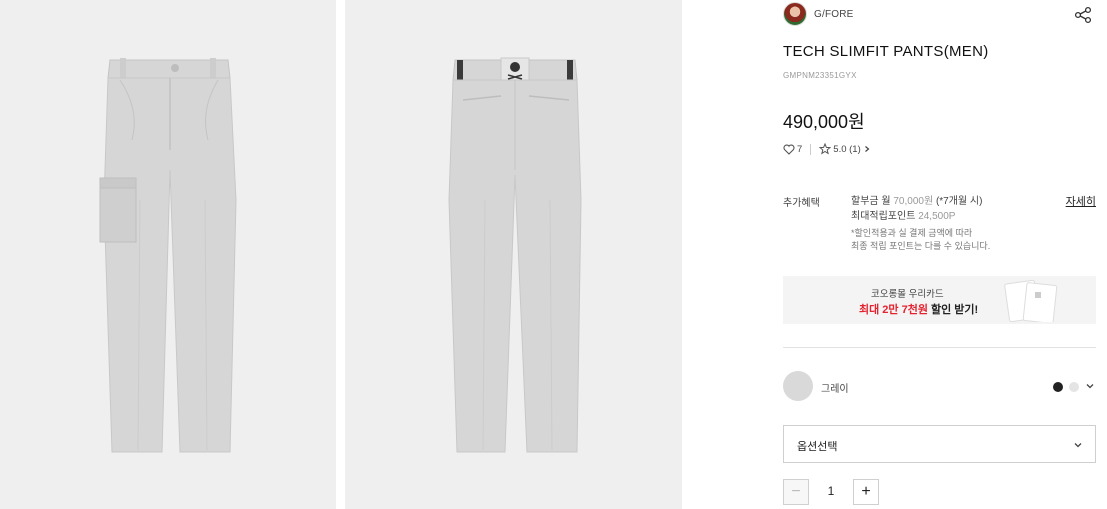 This screenshot has width=1107, height=509. What do you see at coordinates (1074, 387) in the screenshot?
I see `color-option-gray` at bounding box center [1074, 387].